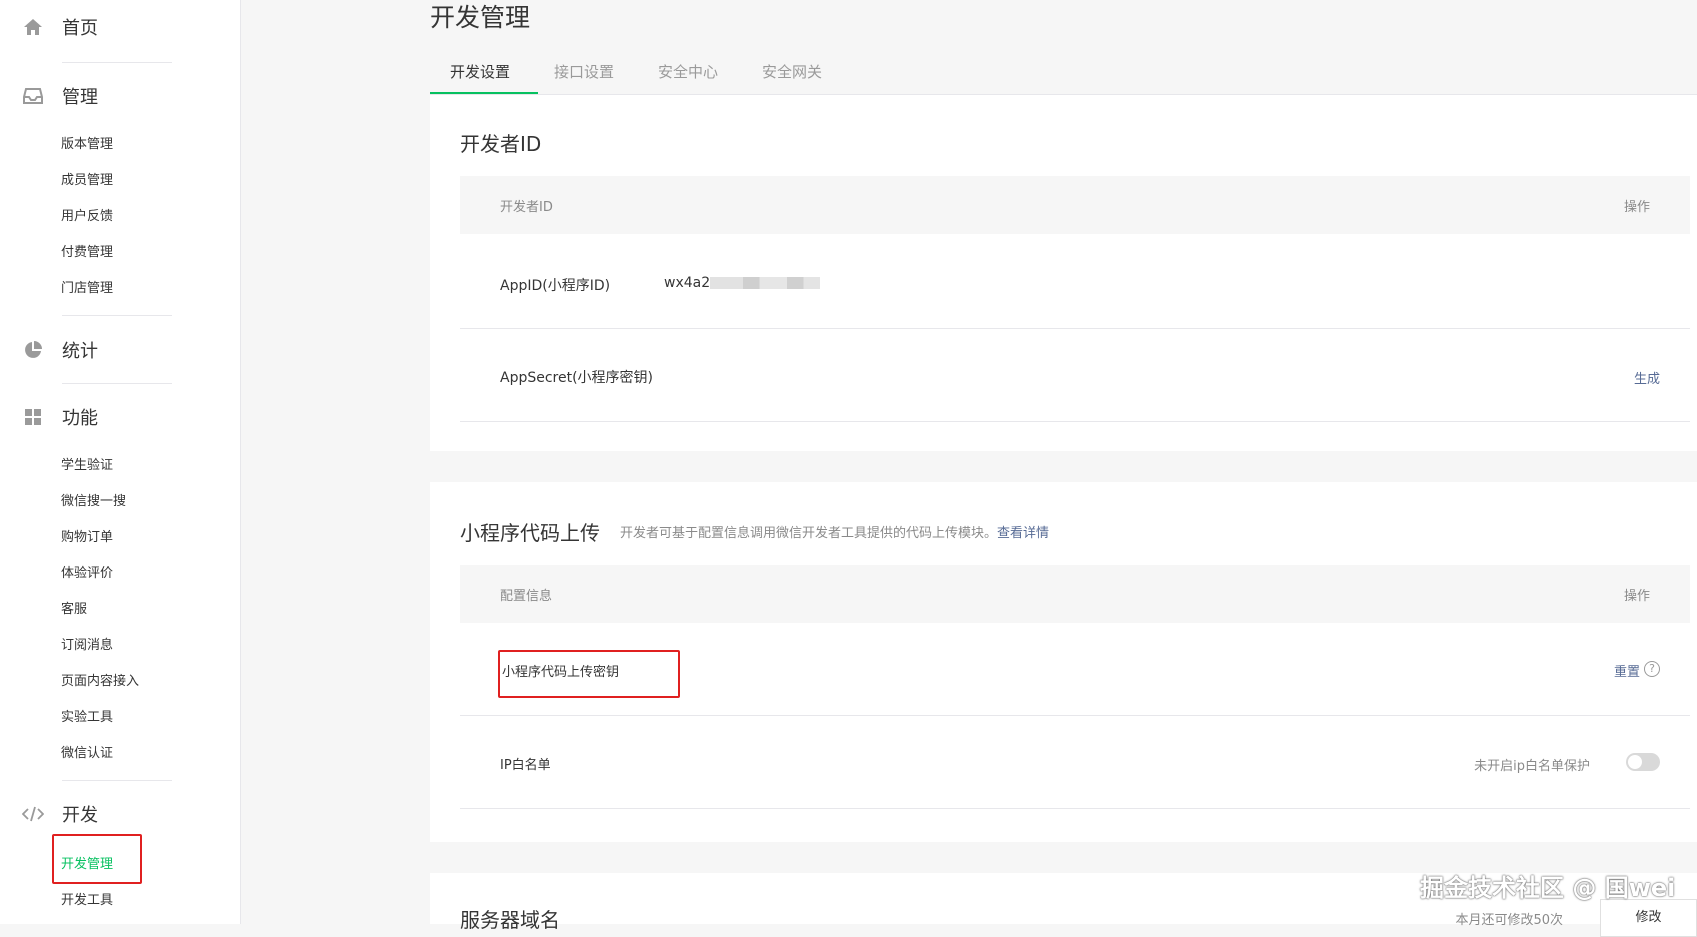  What do you see at coordinates (688, 76) in the screenshot?
I see `tab-security-center: 安全中心` at bounding box center [688, 76].